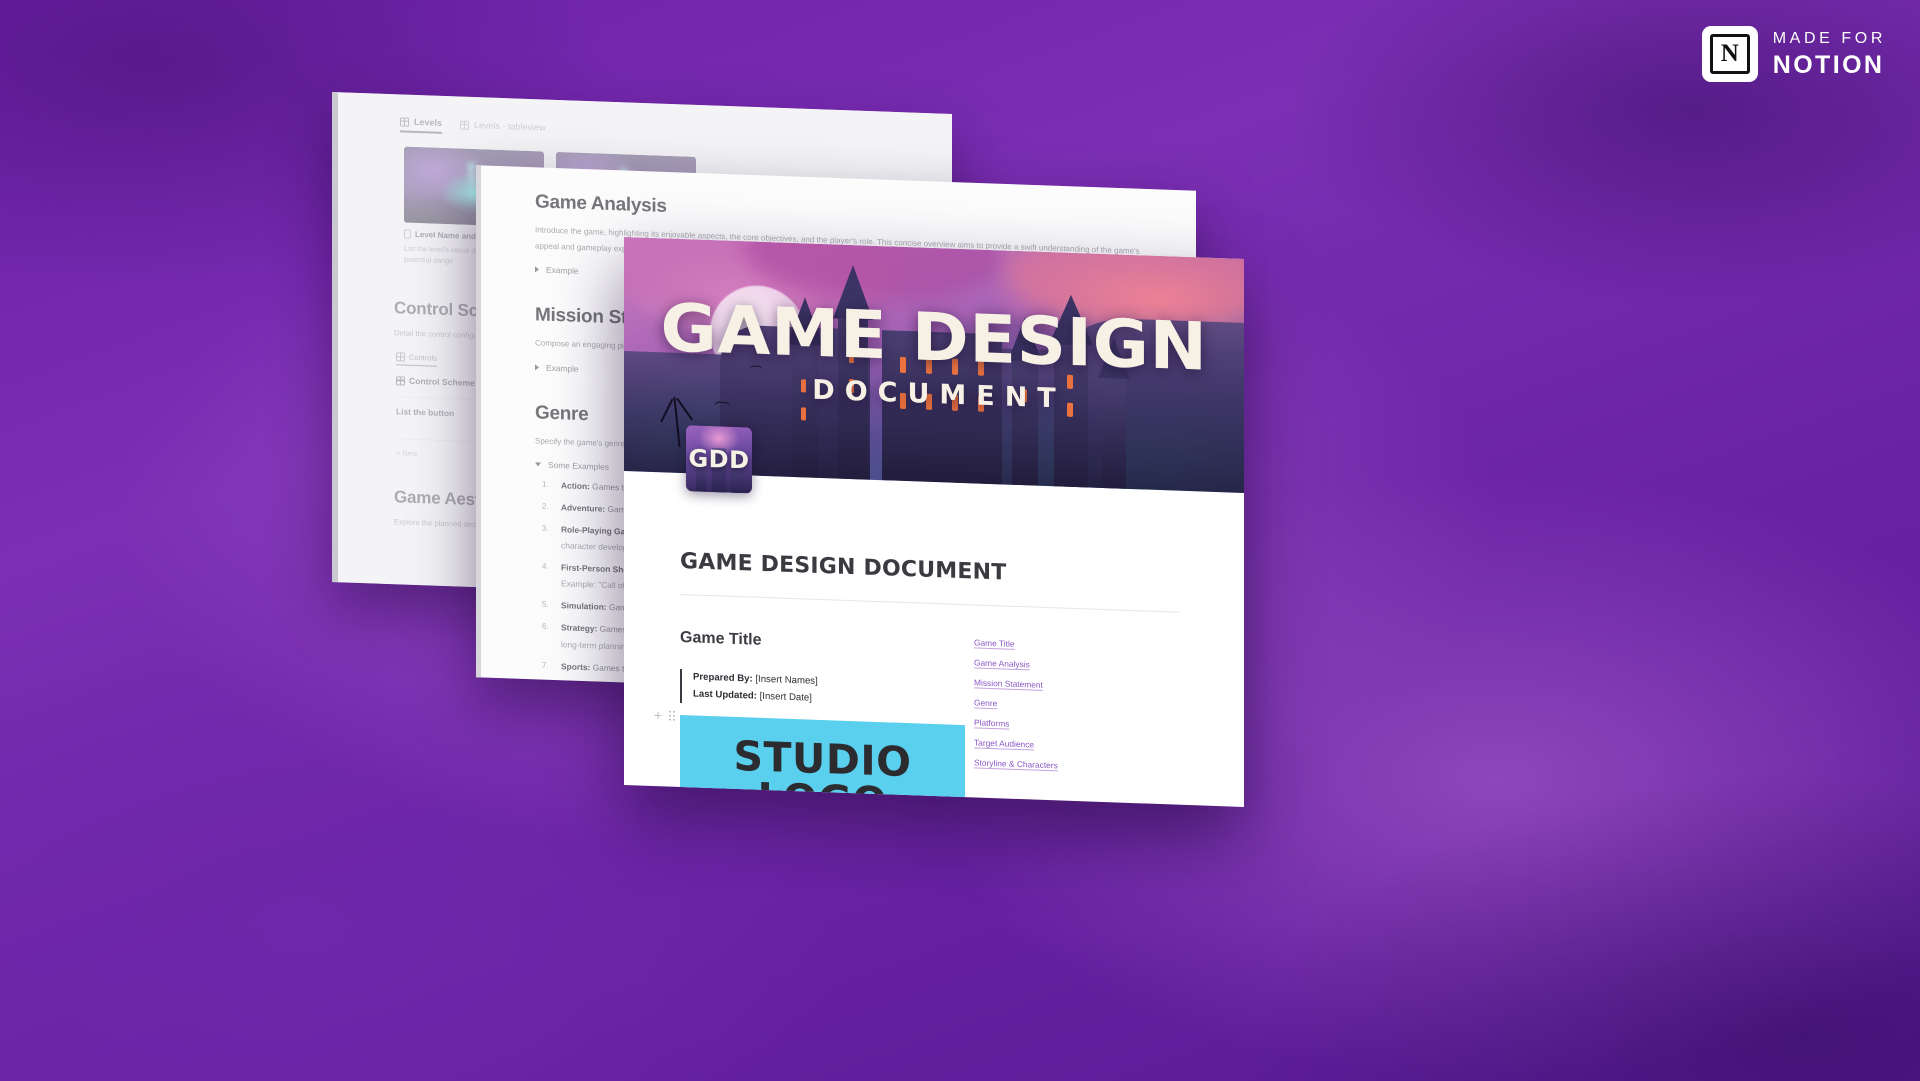 The width and height of the screenshot is (1920, 1081). What do you see at coordinates (579, 628) in the screenshot?
I see `genre-term: Strategy:` at bounding box center [579, 628].